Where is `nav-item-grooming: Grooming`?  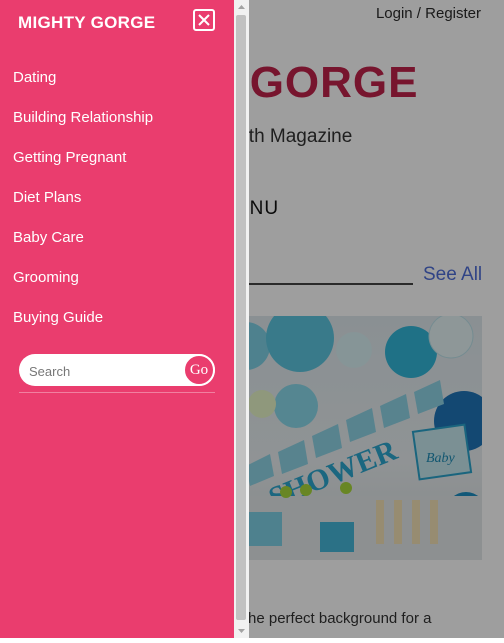
nav-item-grooming: Grooming is located at coordinates (117, 277).